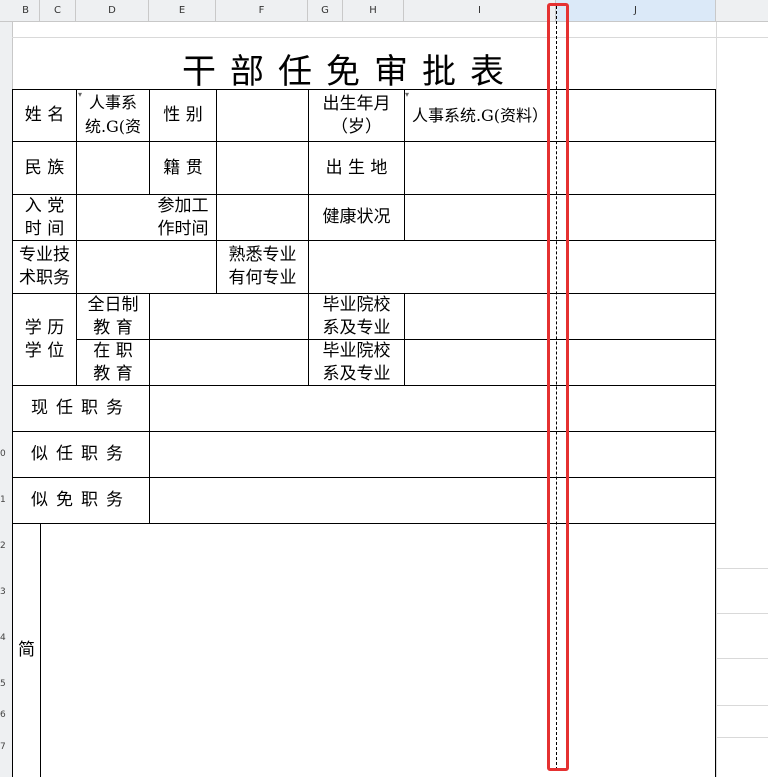  I want to click on column-header-i: I, so click(480, 10).